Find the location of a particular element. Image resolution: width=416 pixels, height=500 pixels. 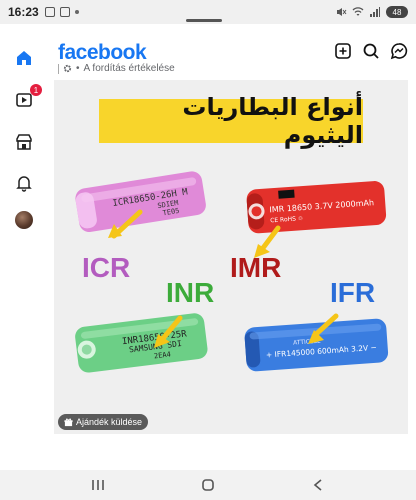

translation-rating-label: A fordítás értékelése is located at coordinates (129, 68).